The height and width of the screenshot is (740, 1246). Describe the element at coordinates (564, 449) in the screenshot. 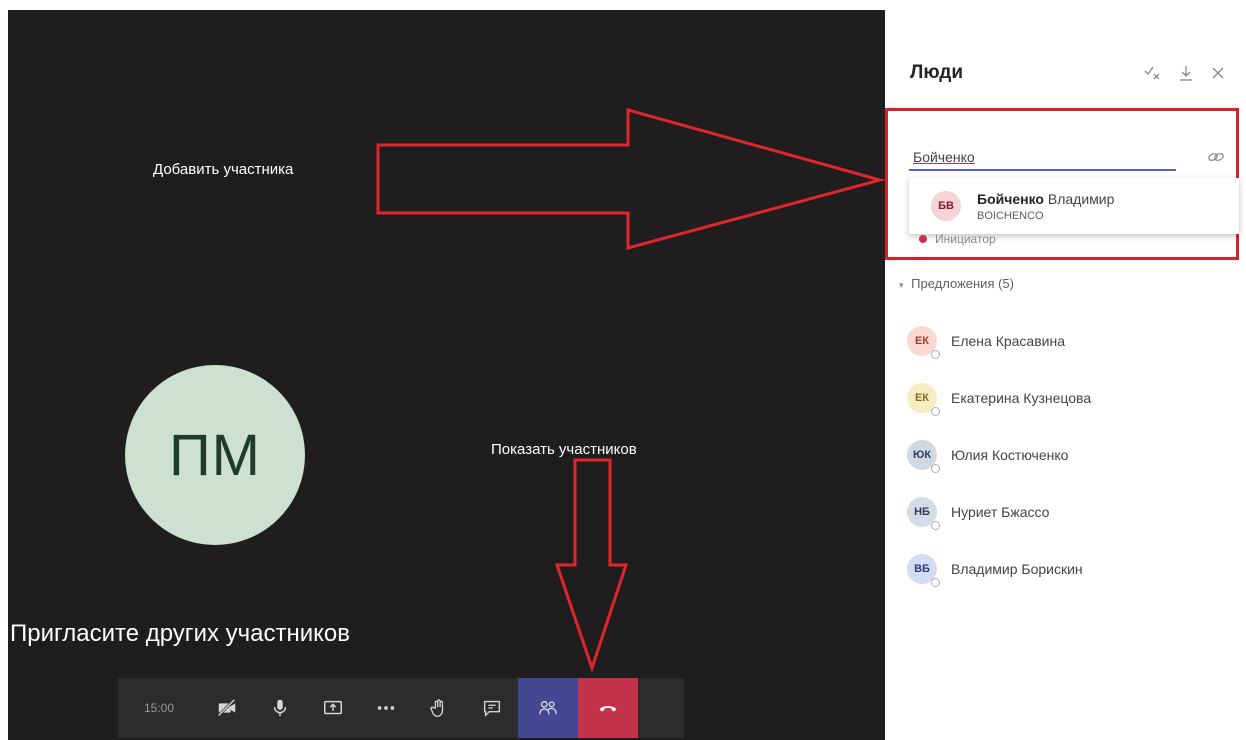

I see `annotation-show-participants: Показать участников` at that location.